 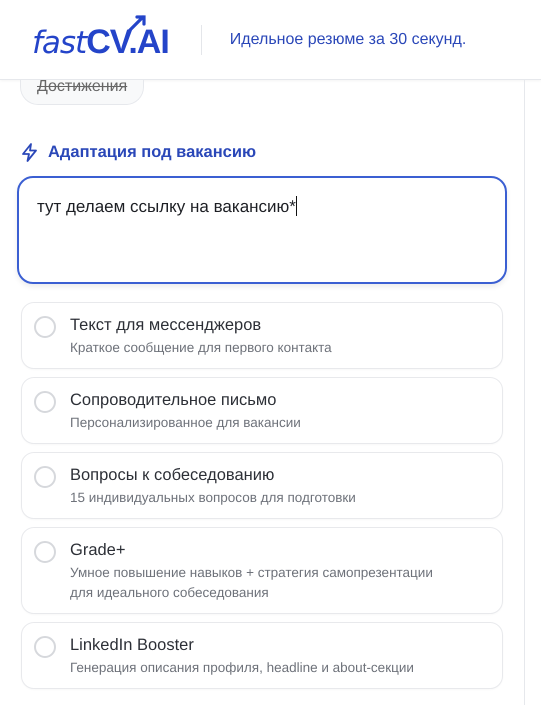 What do you see at coordinates (213, 498) in the screenshot?
I see `option-description: 15 индивидуальных вопросов для подготовки` at bounding box center [213, 498].